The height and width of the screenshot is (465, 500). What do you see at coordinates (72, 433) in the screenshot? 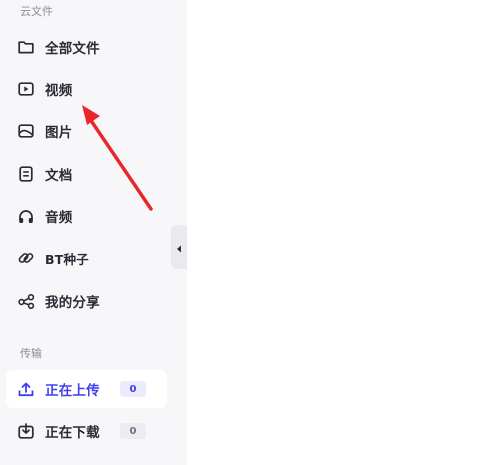
I see `sidebar-item-label: 正在下载` at bounding box center [72, 433].